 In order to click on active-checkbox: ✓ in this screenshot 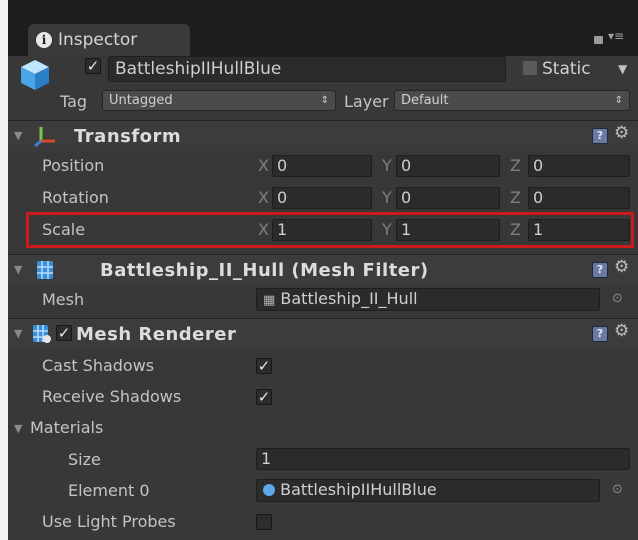, I will do `click(93, 66)`.